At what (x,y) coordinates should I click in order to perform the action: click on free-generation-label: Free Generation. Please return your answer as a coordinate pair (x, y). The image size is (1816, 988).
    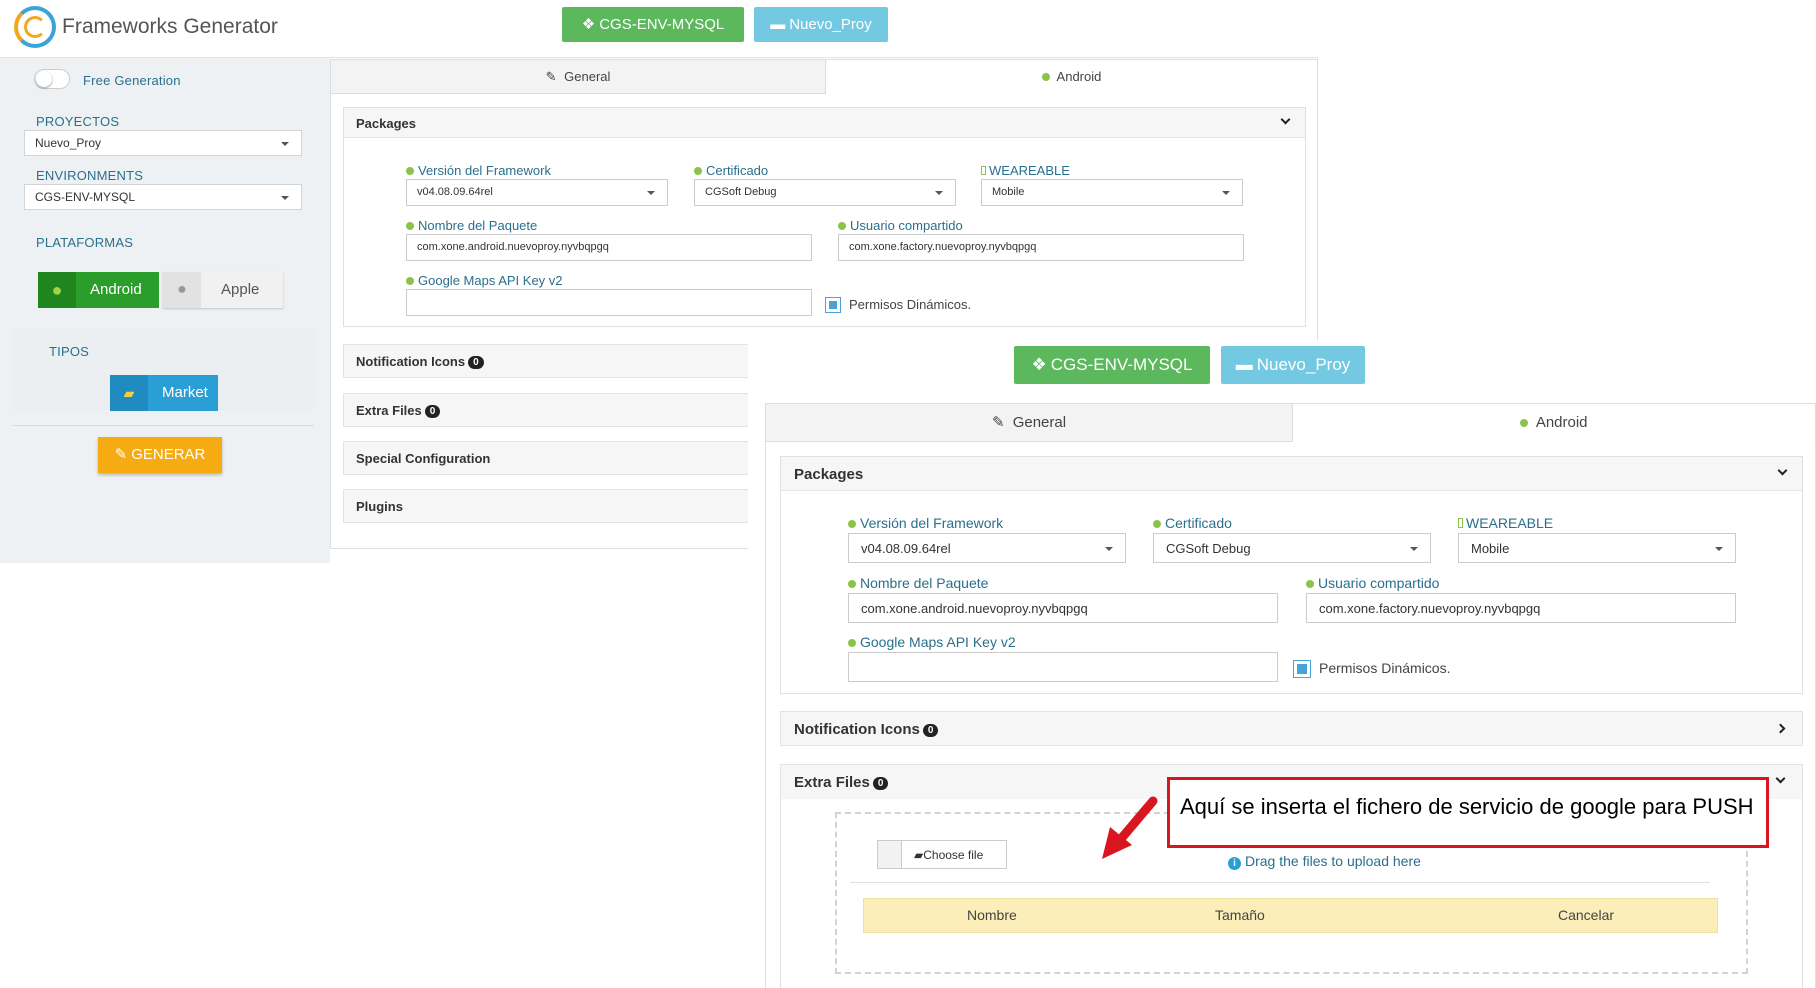
    Looking at the image, I should click on (132, 80).